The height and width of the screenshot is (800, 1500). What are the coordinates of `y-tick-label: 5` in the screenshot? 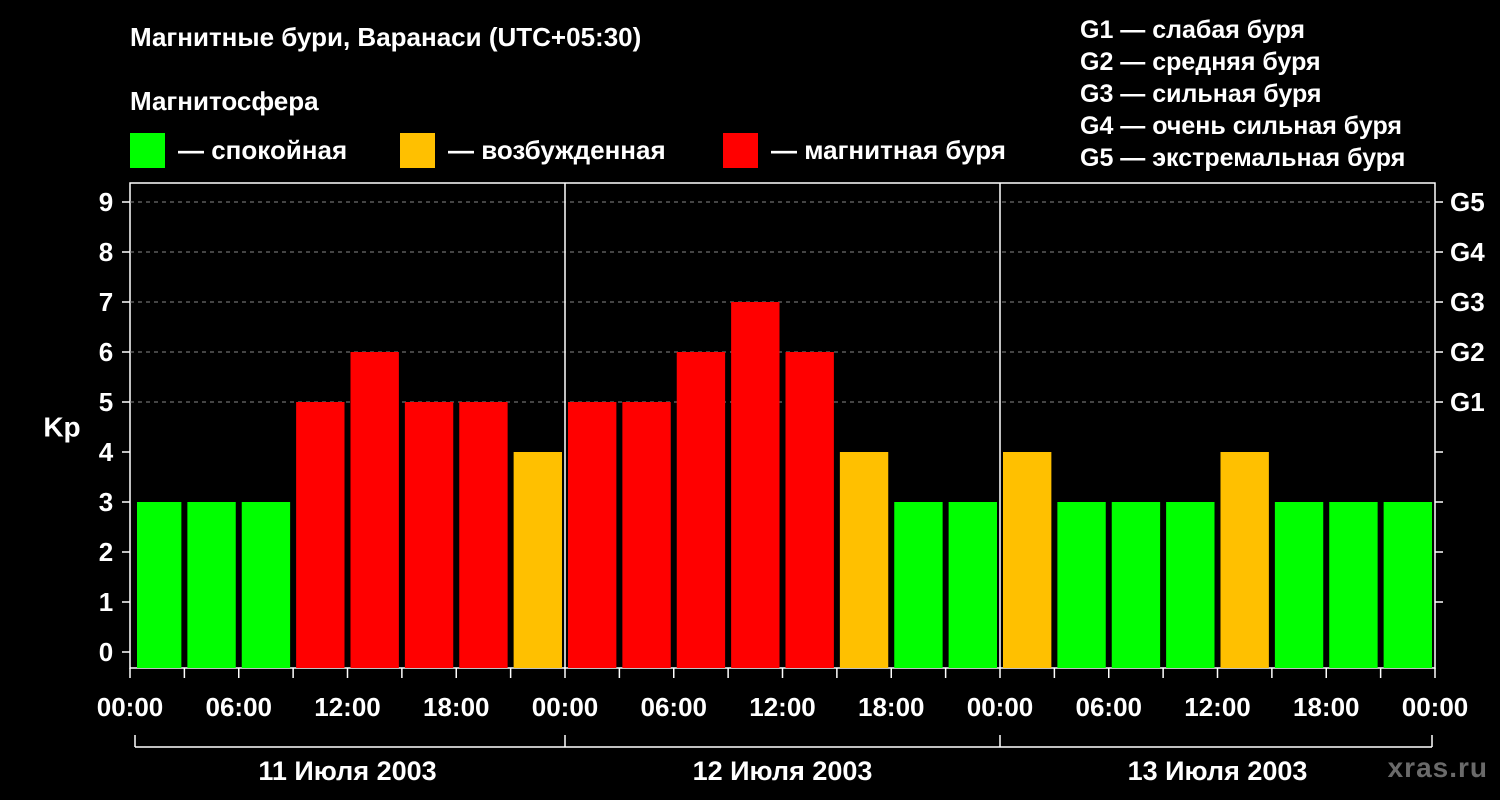 It's located at (106, 402).